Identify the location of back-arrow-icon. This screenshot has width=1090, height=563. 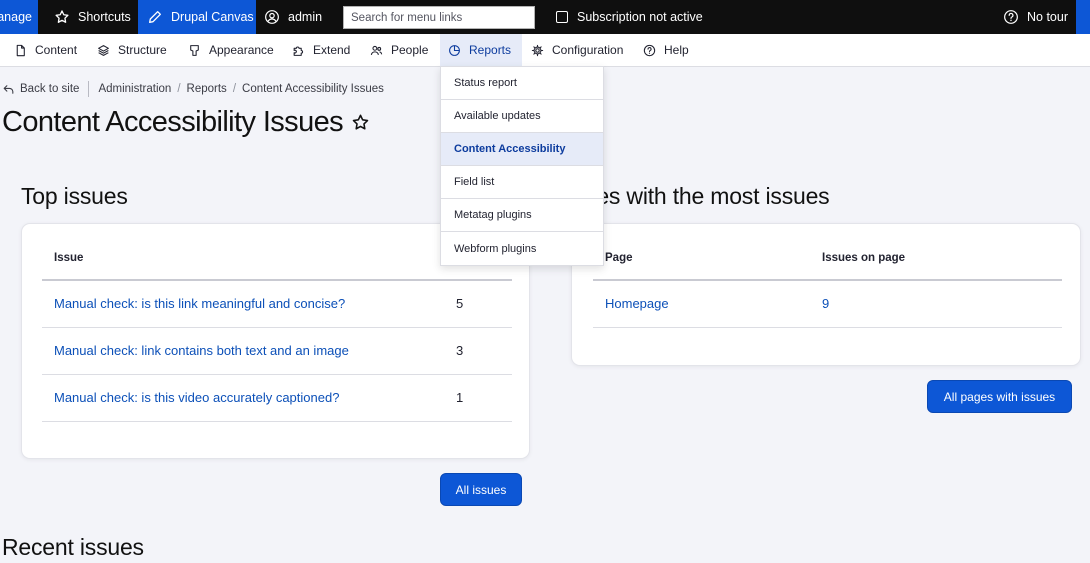
(8, 89).